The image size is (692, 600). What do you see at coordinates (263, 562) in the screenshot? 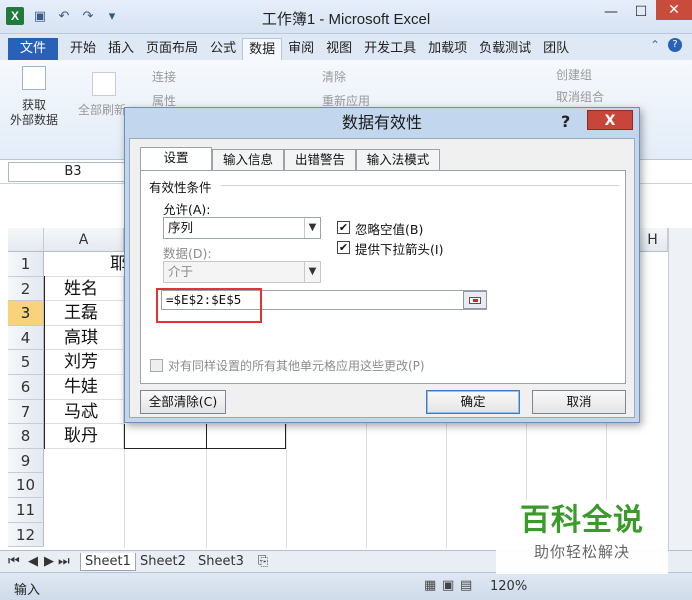
I see `insert-sheet-icon: ⎘` at bounding box center [263, 562].